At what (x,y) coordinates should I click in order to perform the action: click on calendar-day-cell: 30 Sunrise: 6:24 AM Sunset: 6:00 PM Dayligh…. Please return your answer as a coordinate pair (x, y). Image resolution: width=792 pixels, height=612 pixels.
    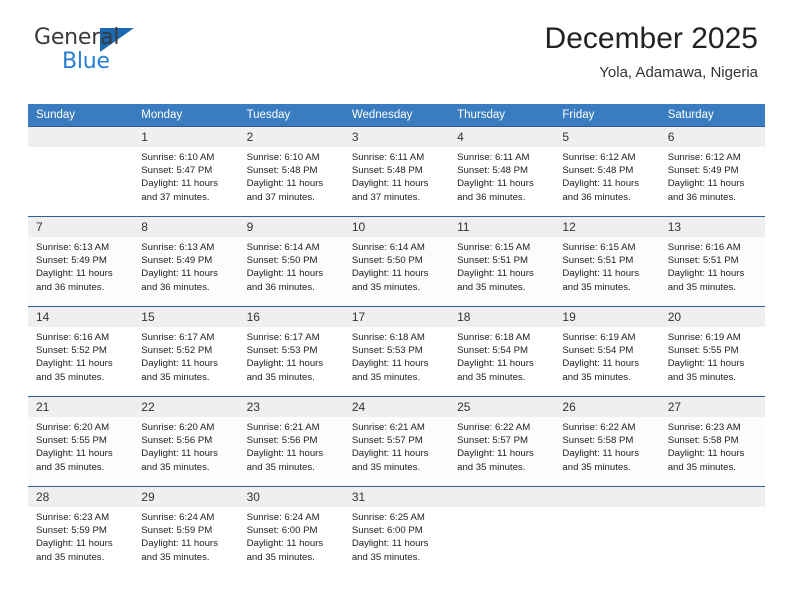
    Looking at the image, I should click on (291, 531).